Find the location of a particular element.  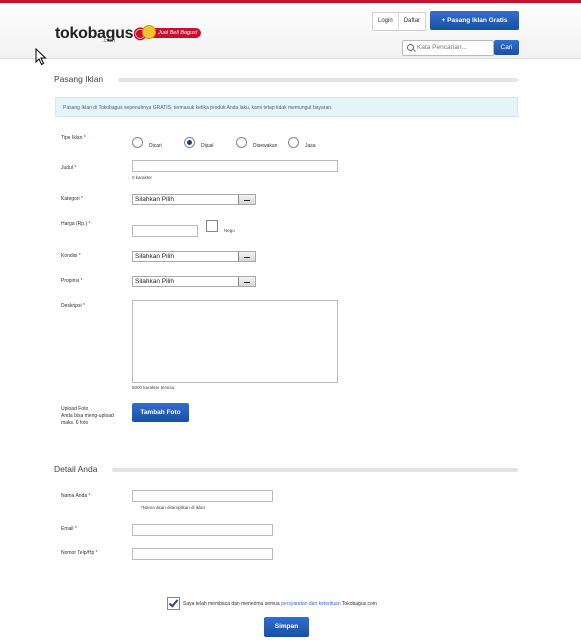

badge-medal-icon is located at coordinates (149, 32).